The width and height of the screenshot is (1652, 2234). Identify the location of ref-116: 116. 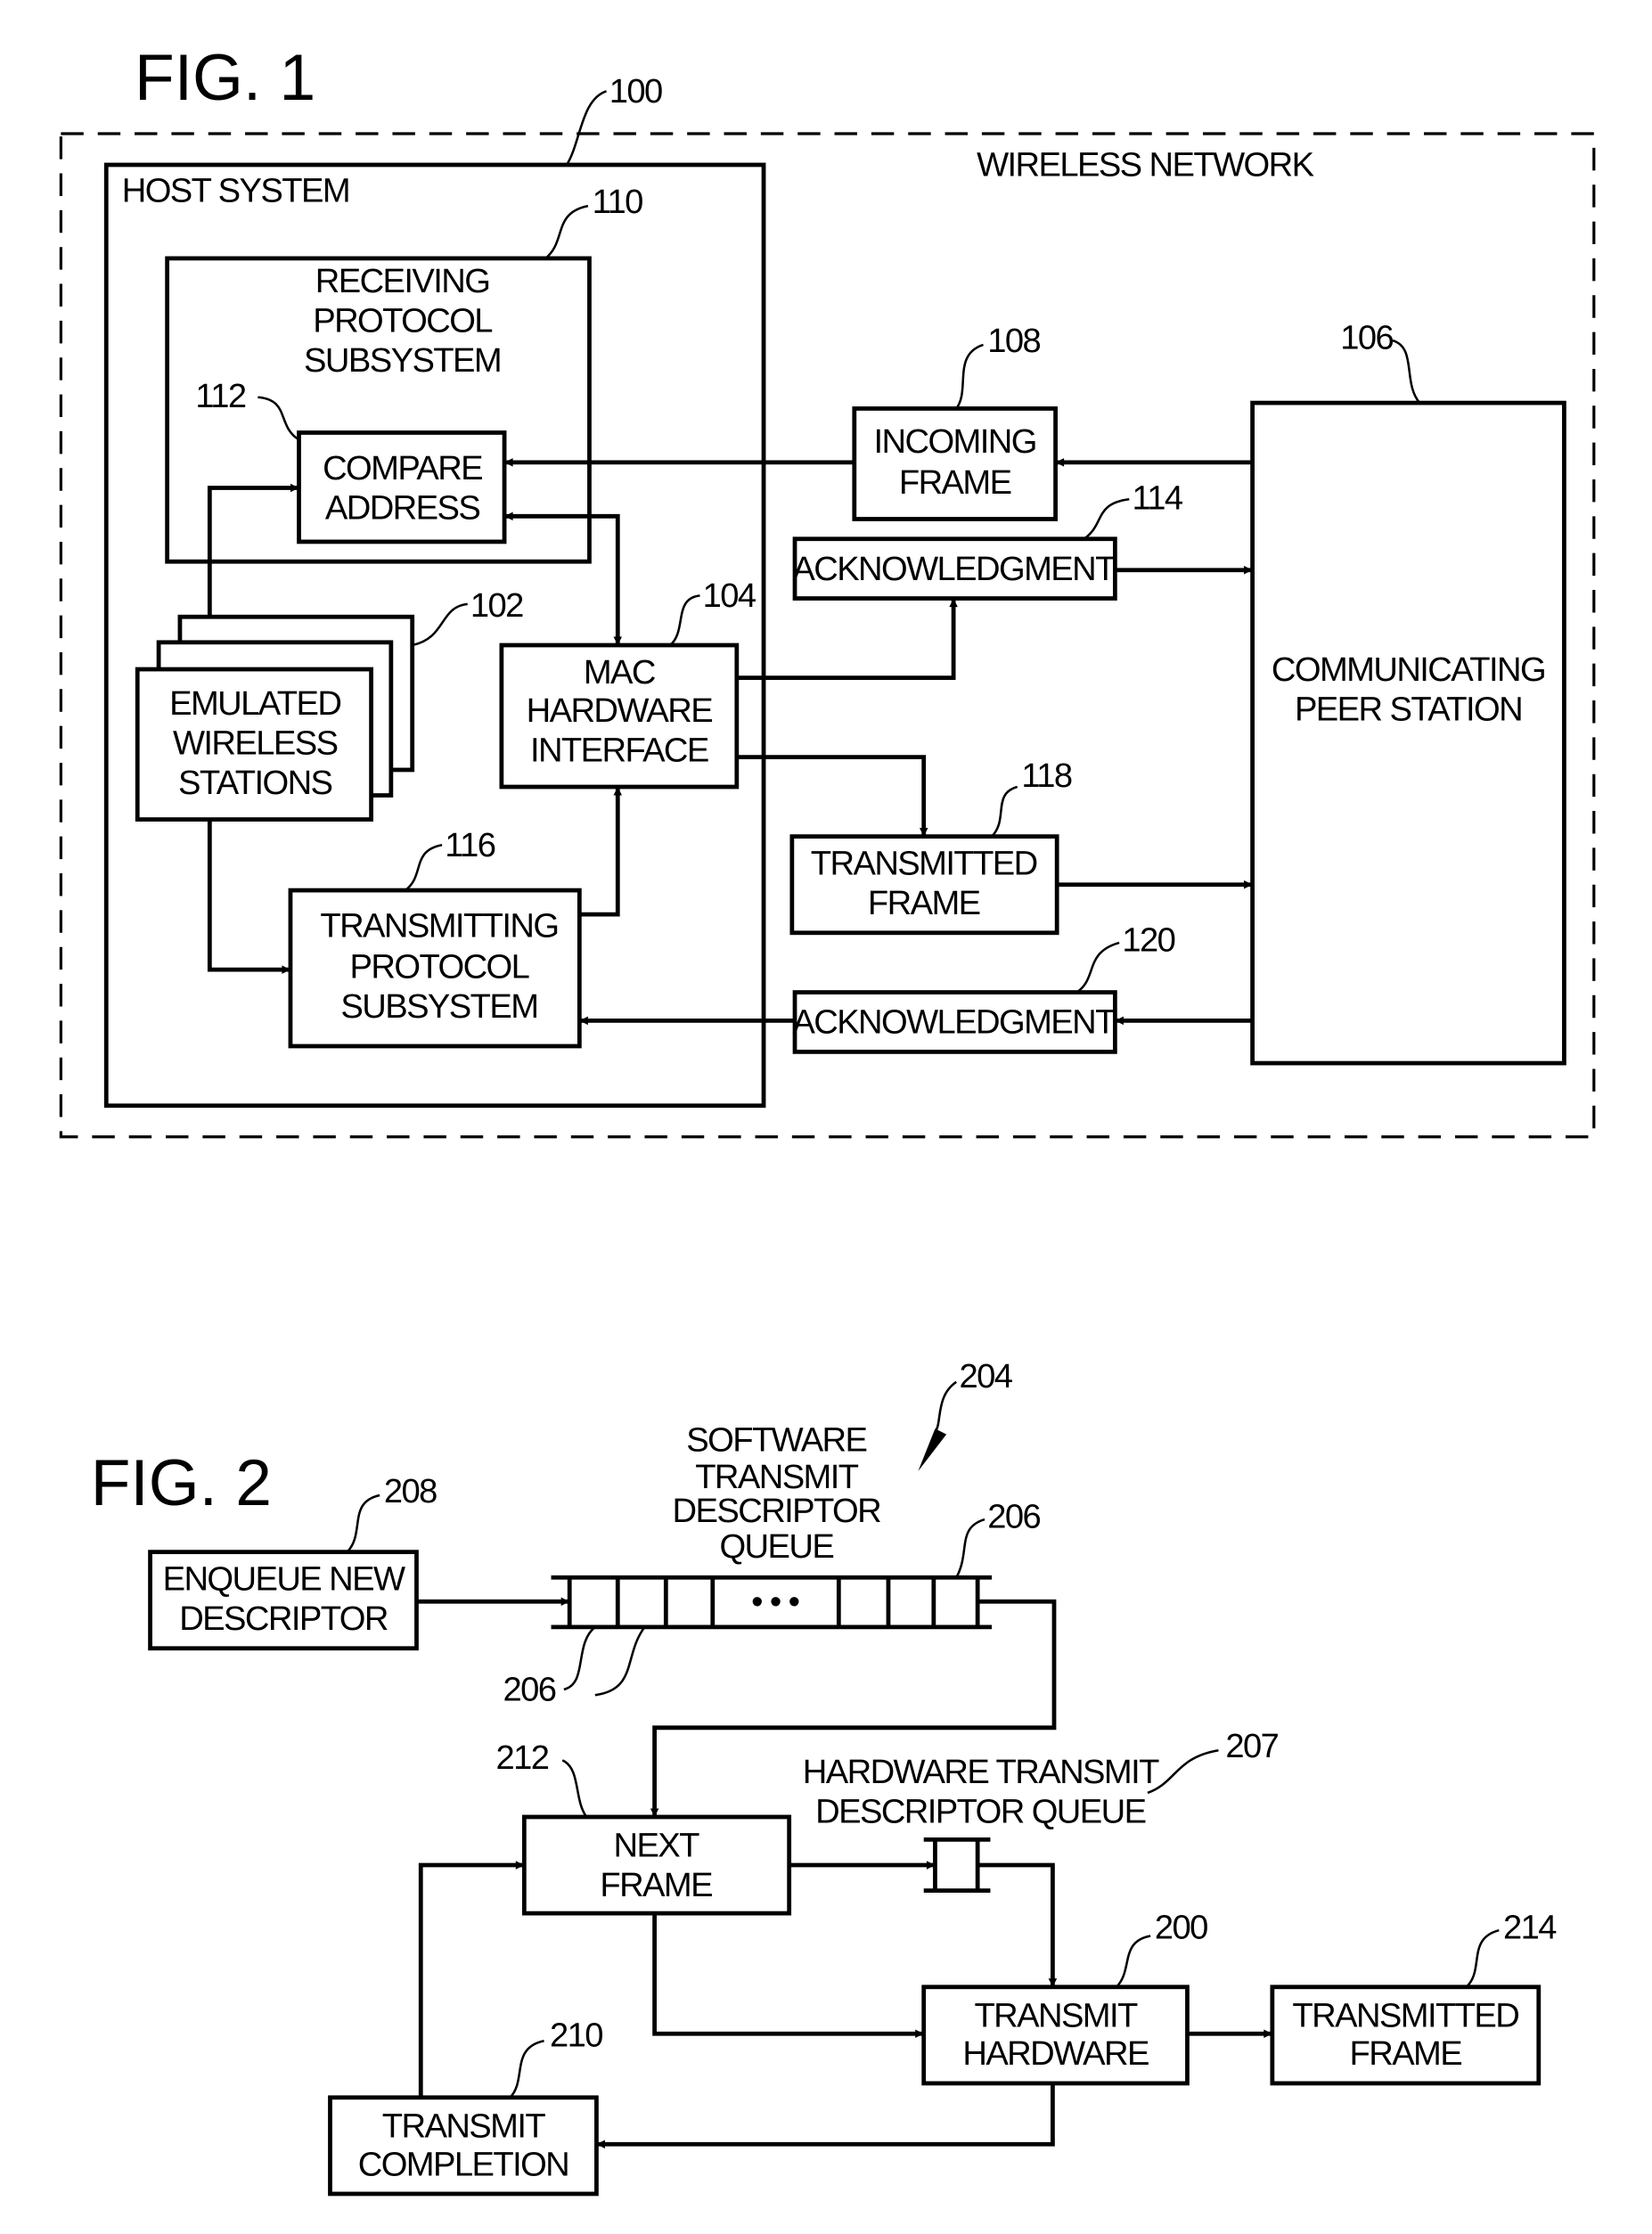
(470, 845).